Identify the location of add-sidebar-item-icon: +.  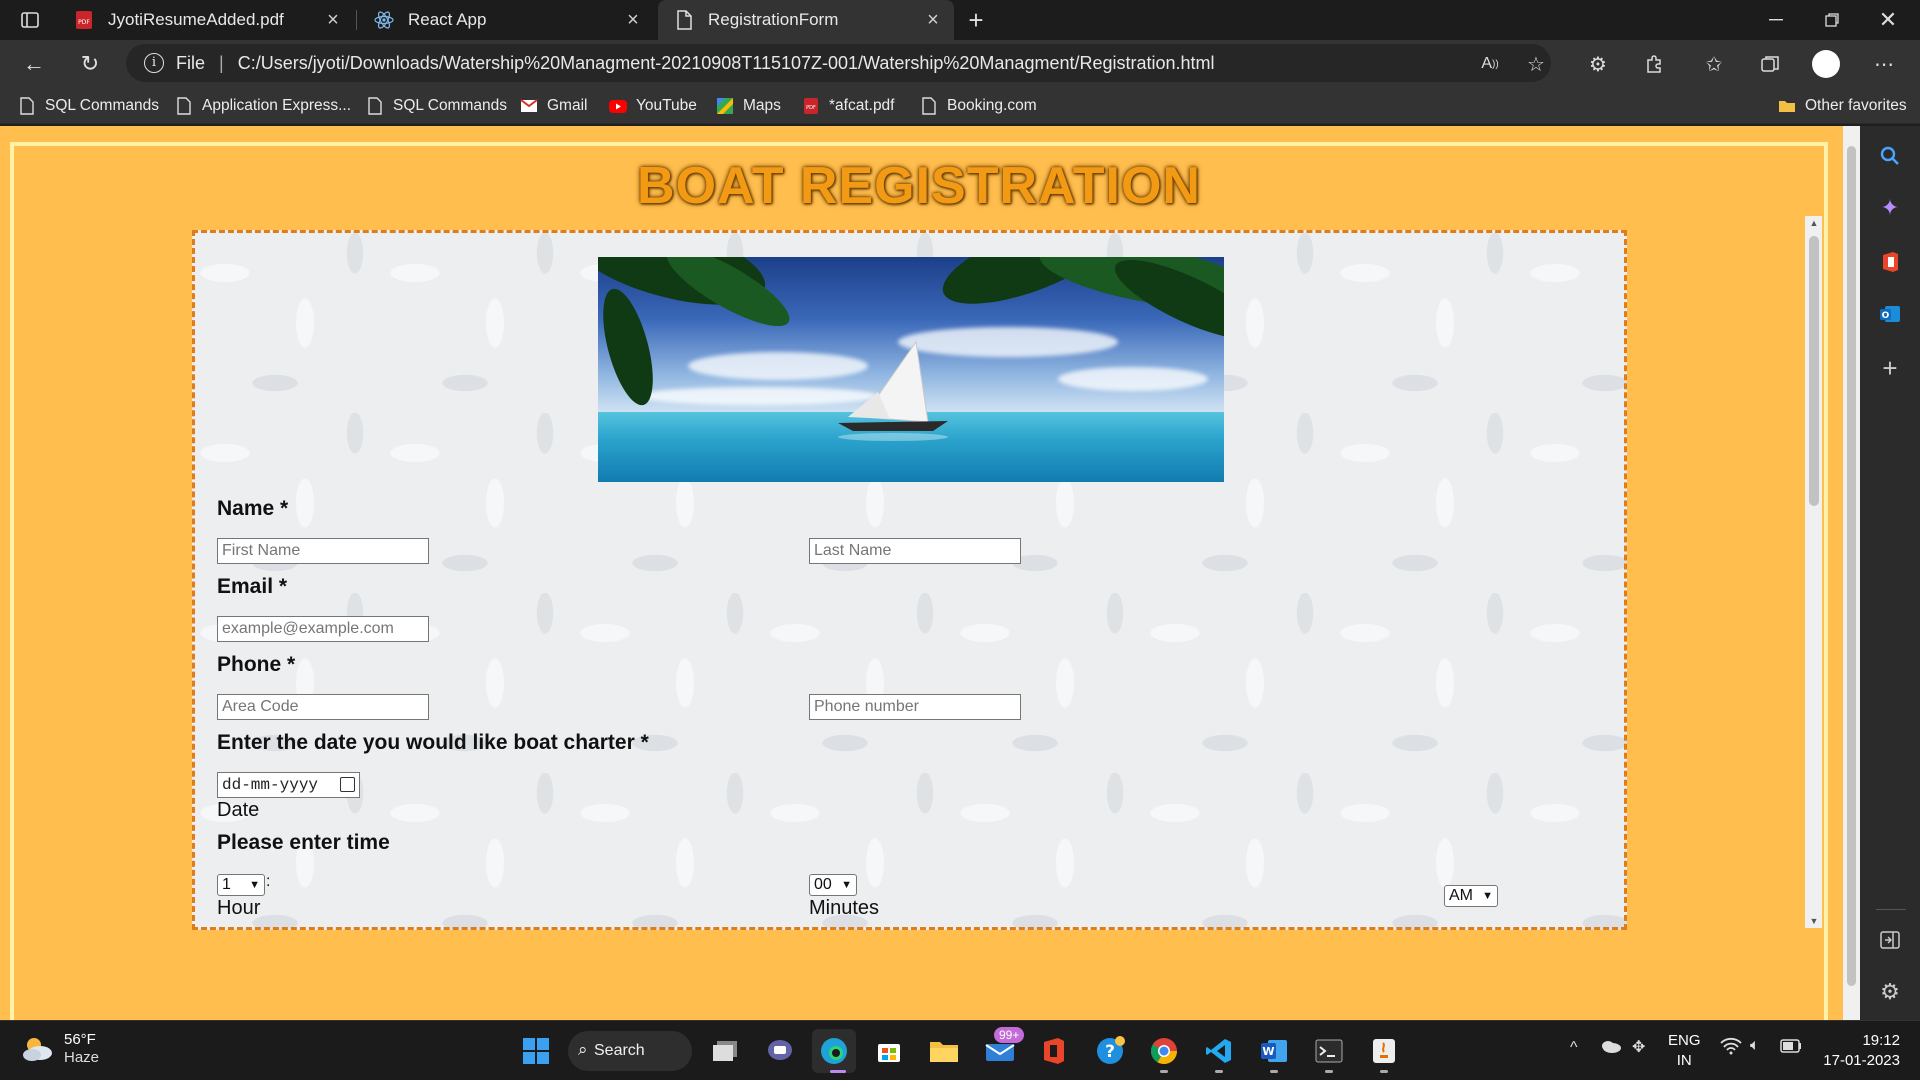
(1890, 368).